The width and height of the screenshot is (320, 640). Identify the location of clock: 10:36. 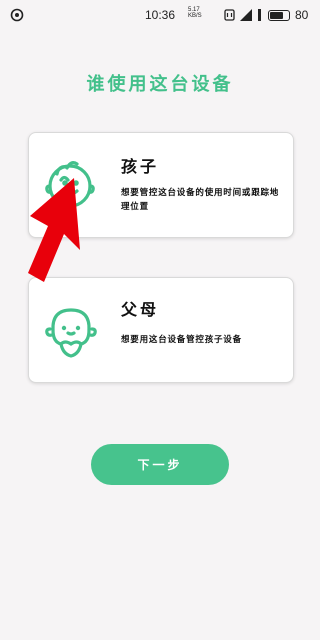
(160, 15).